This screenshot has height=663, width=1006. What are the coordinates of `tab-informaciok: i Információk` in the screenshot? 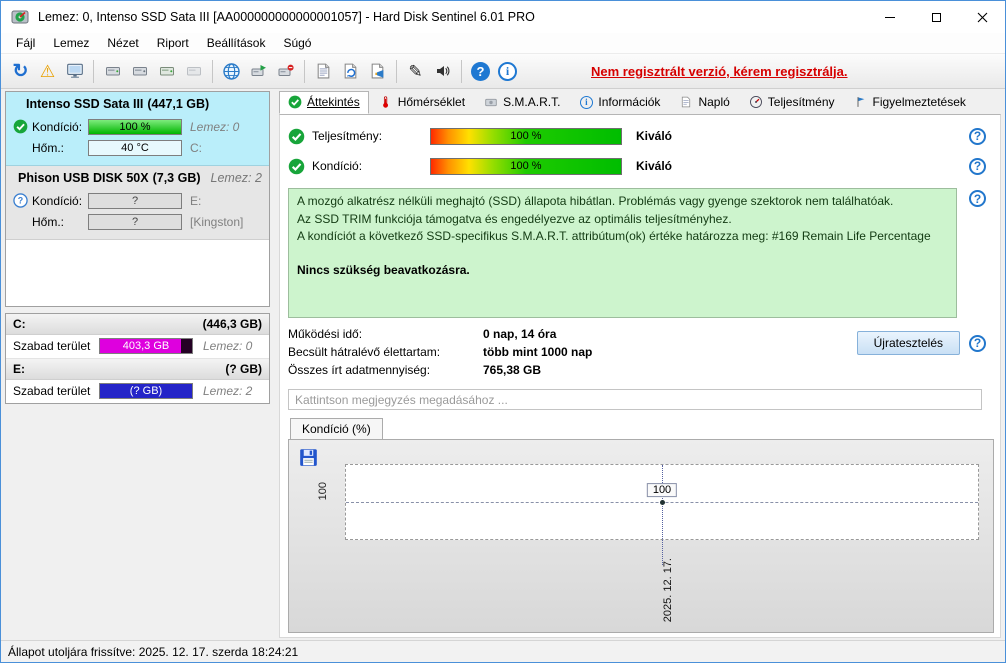 It's located at (619, 102).